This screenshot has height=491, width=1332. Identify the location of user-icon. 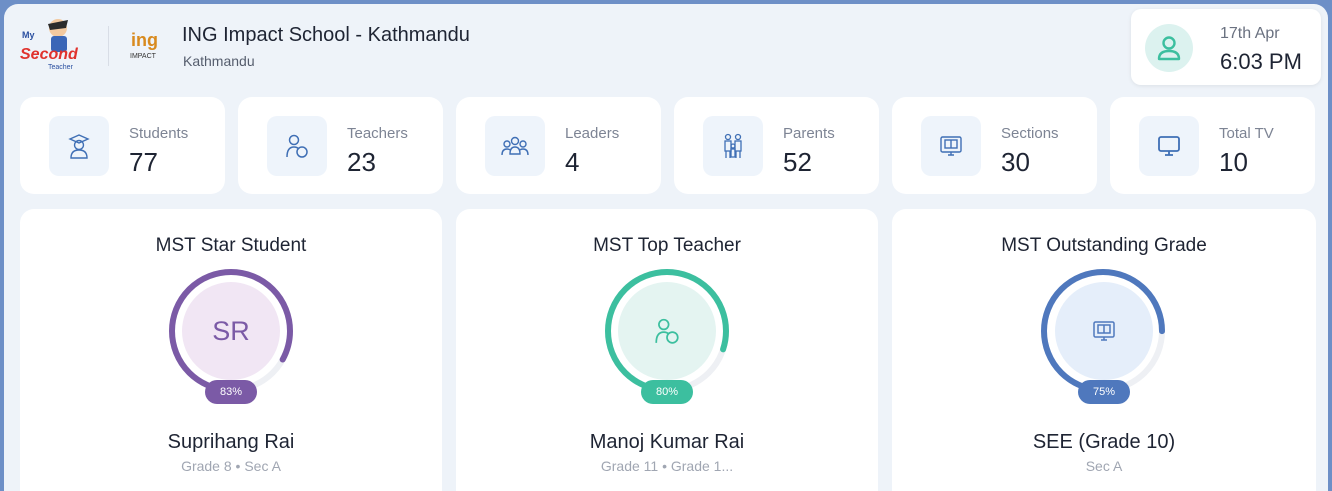
(1169, 48).